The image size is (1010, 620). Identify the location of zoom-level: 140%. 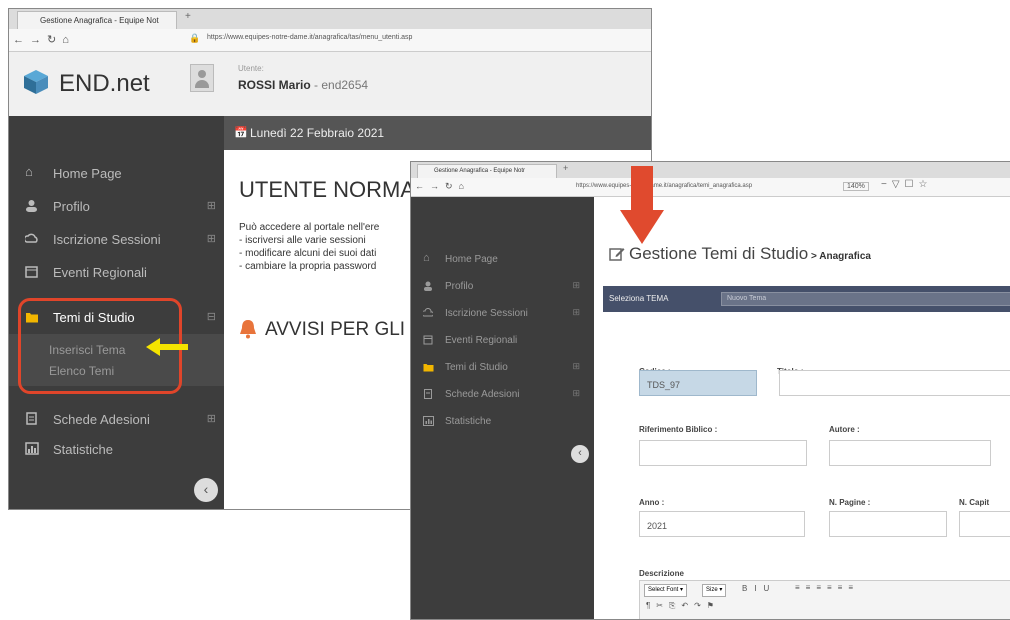
(856, 186).